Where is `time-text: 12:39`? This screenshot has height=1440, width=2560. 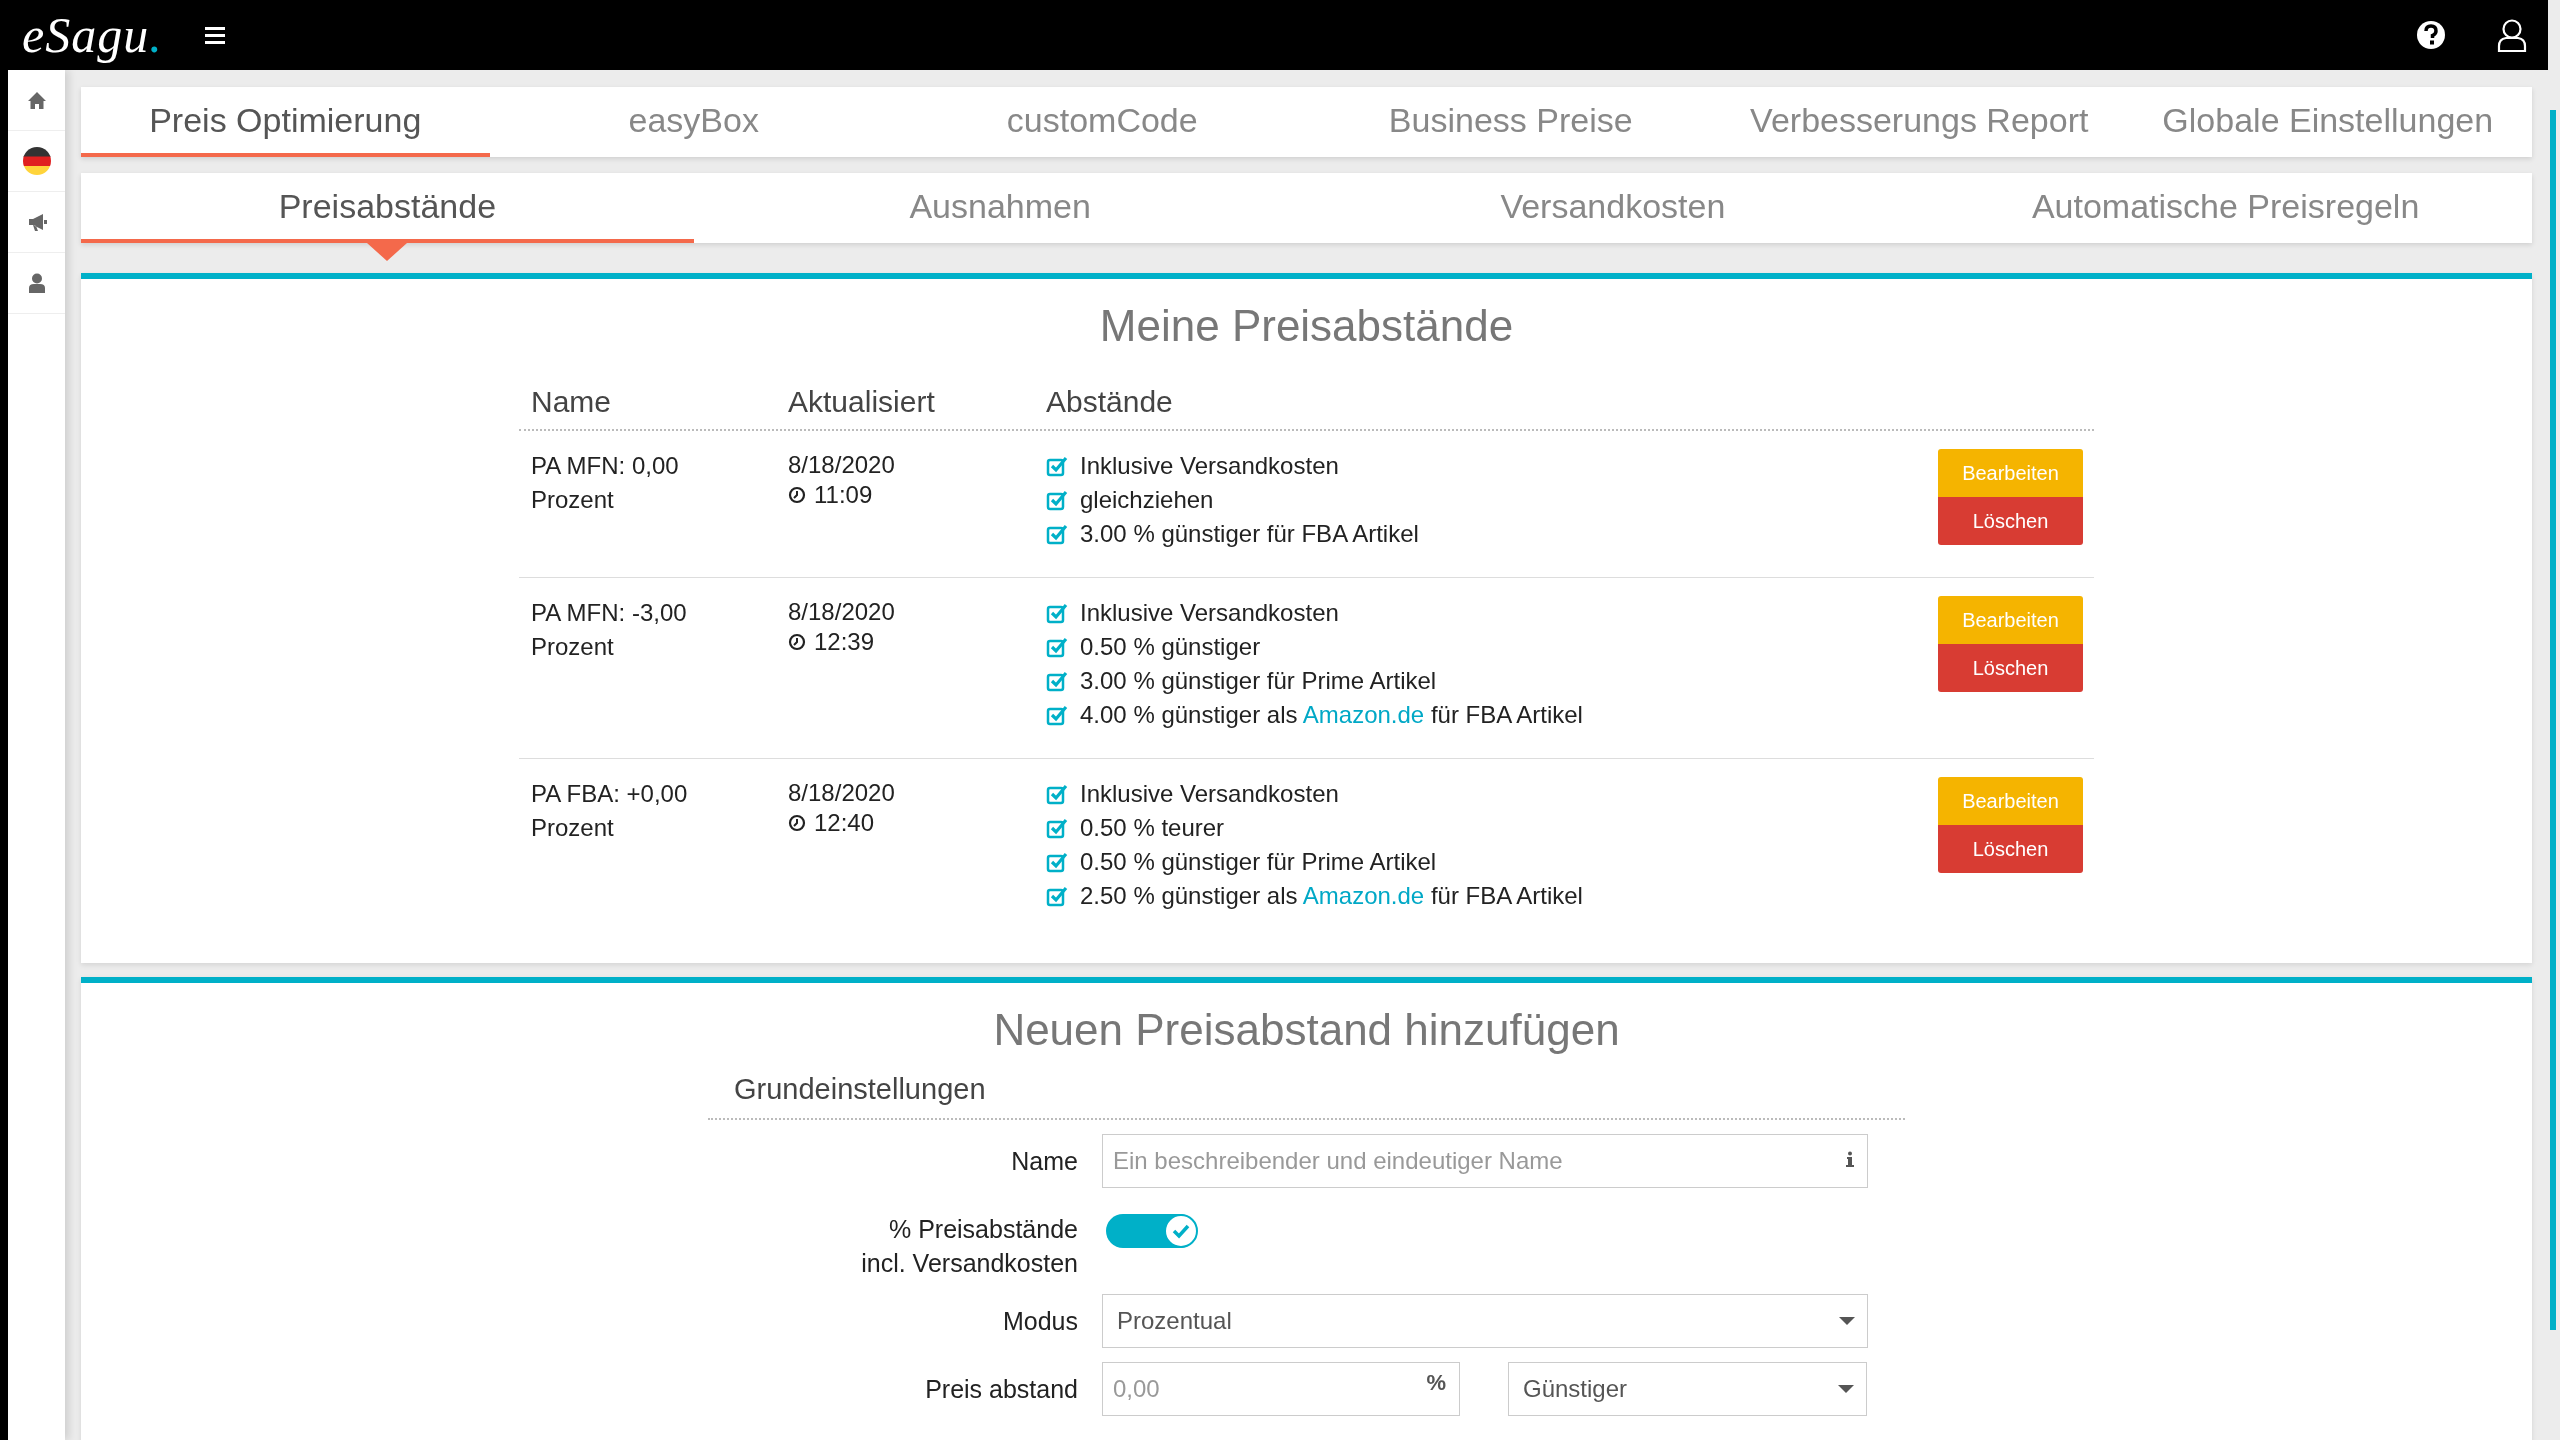
time-text: 12:39 is located at coordinates (844, 642).